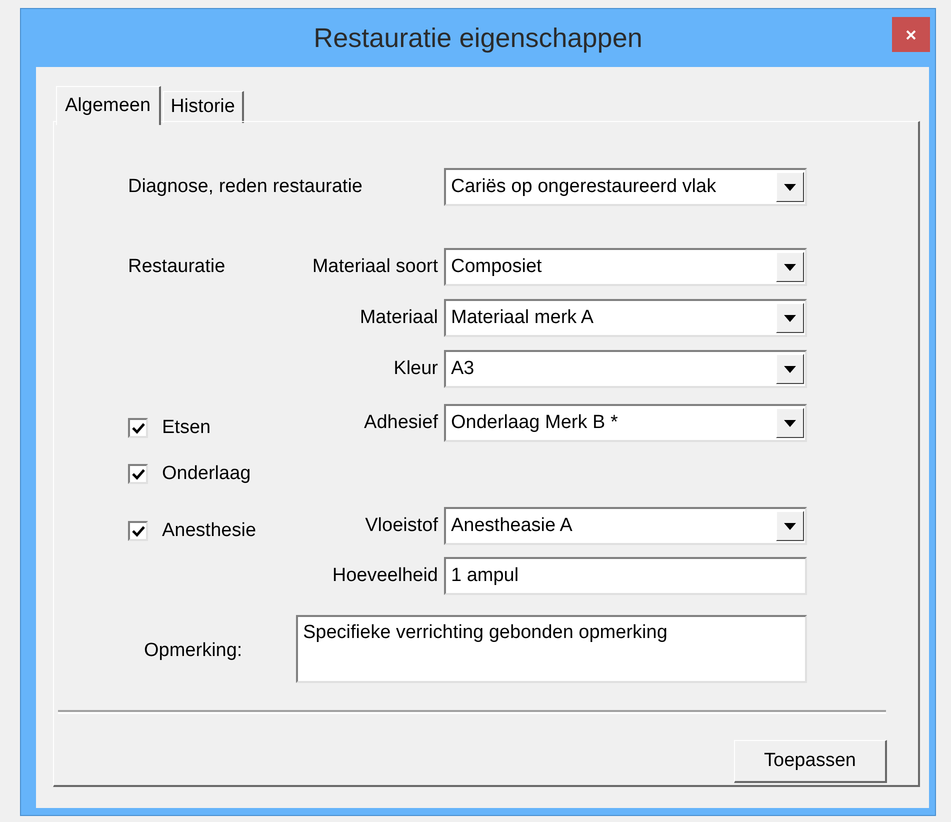 Image resolution: width=951 pixels, height=822 pixels. I want to click on field-label: Kleur, so click(415, 368).